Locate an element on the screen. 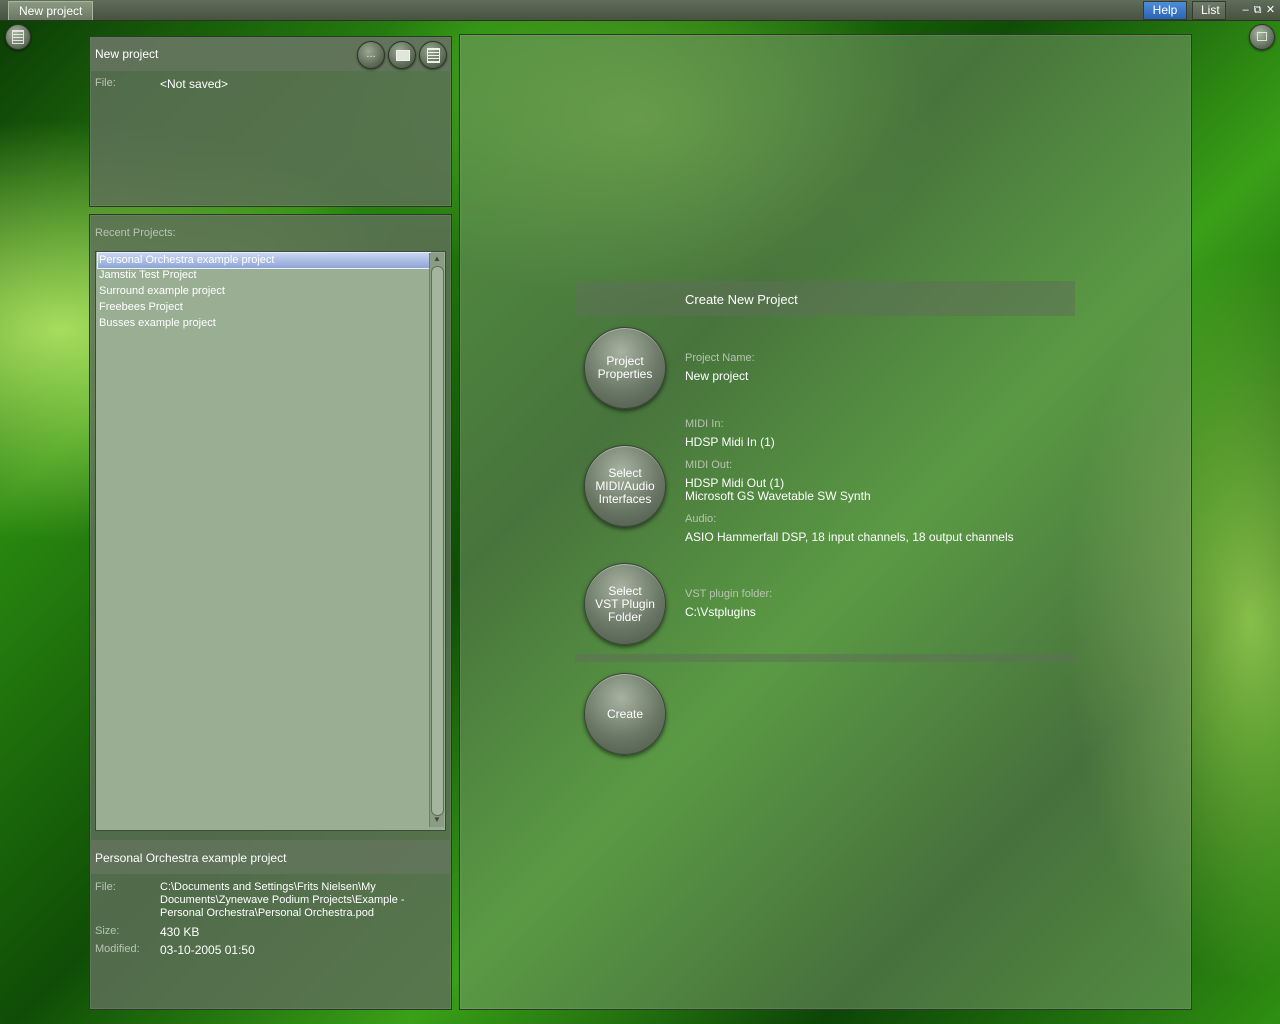  project-title: New project is located at coordinates (127, 54).